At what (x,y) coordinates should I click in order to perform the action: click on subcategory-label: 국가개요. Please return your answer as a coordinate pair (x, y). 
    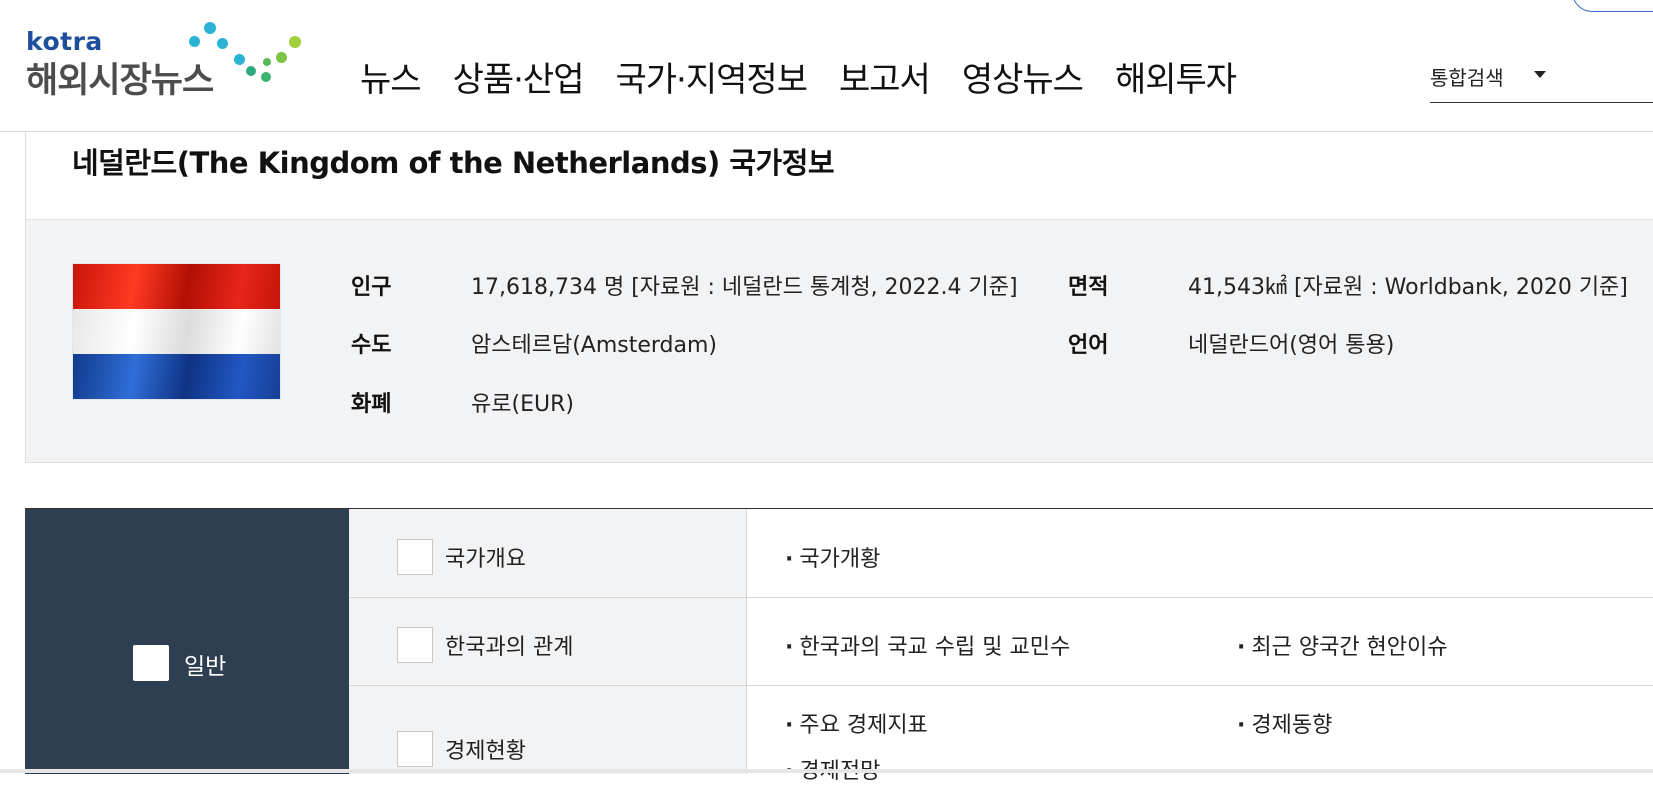
    Looking at the image, I should click on (485, 559).